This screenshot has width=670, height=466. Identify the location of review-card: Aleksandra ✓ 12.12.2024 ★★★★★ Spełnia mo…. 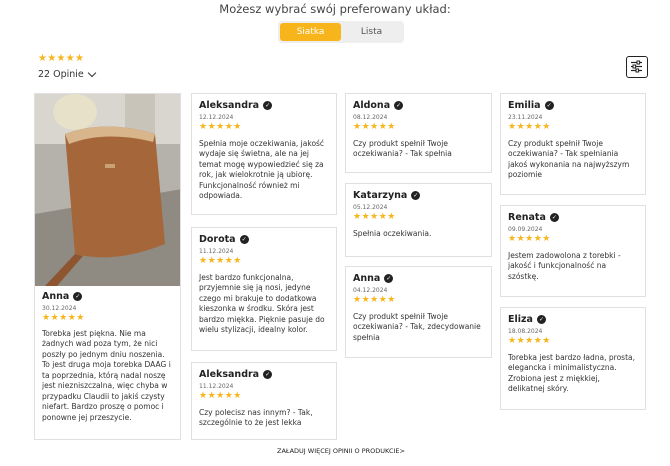
(264, 154).